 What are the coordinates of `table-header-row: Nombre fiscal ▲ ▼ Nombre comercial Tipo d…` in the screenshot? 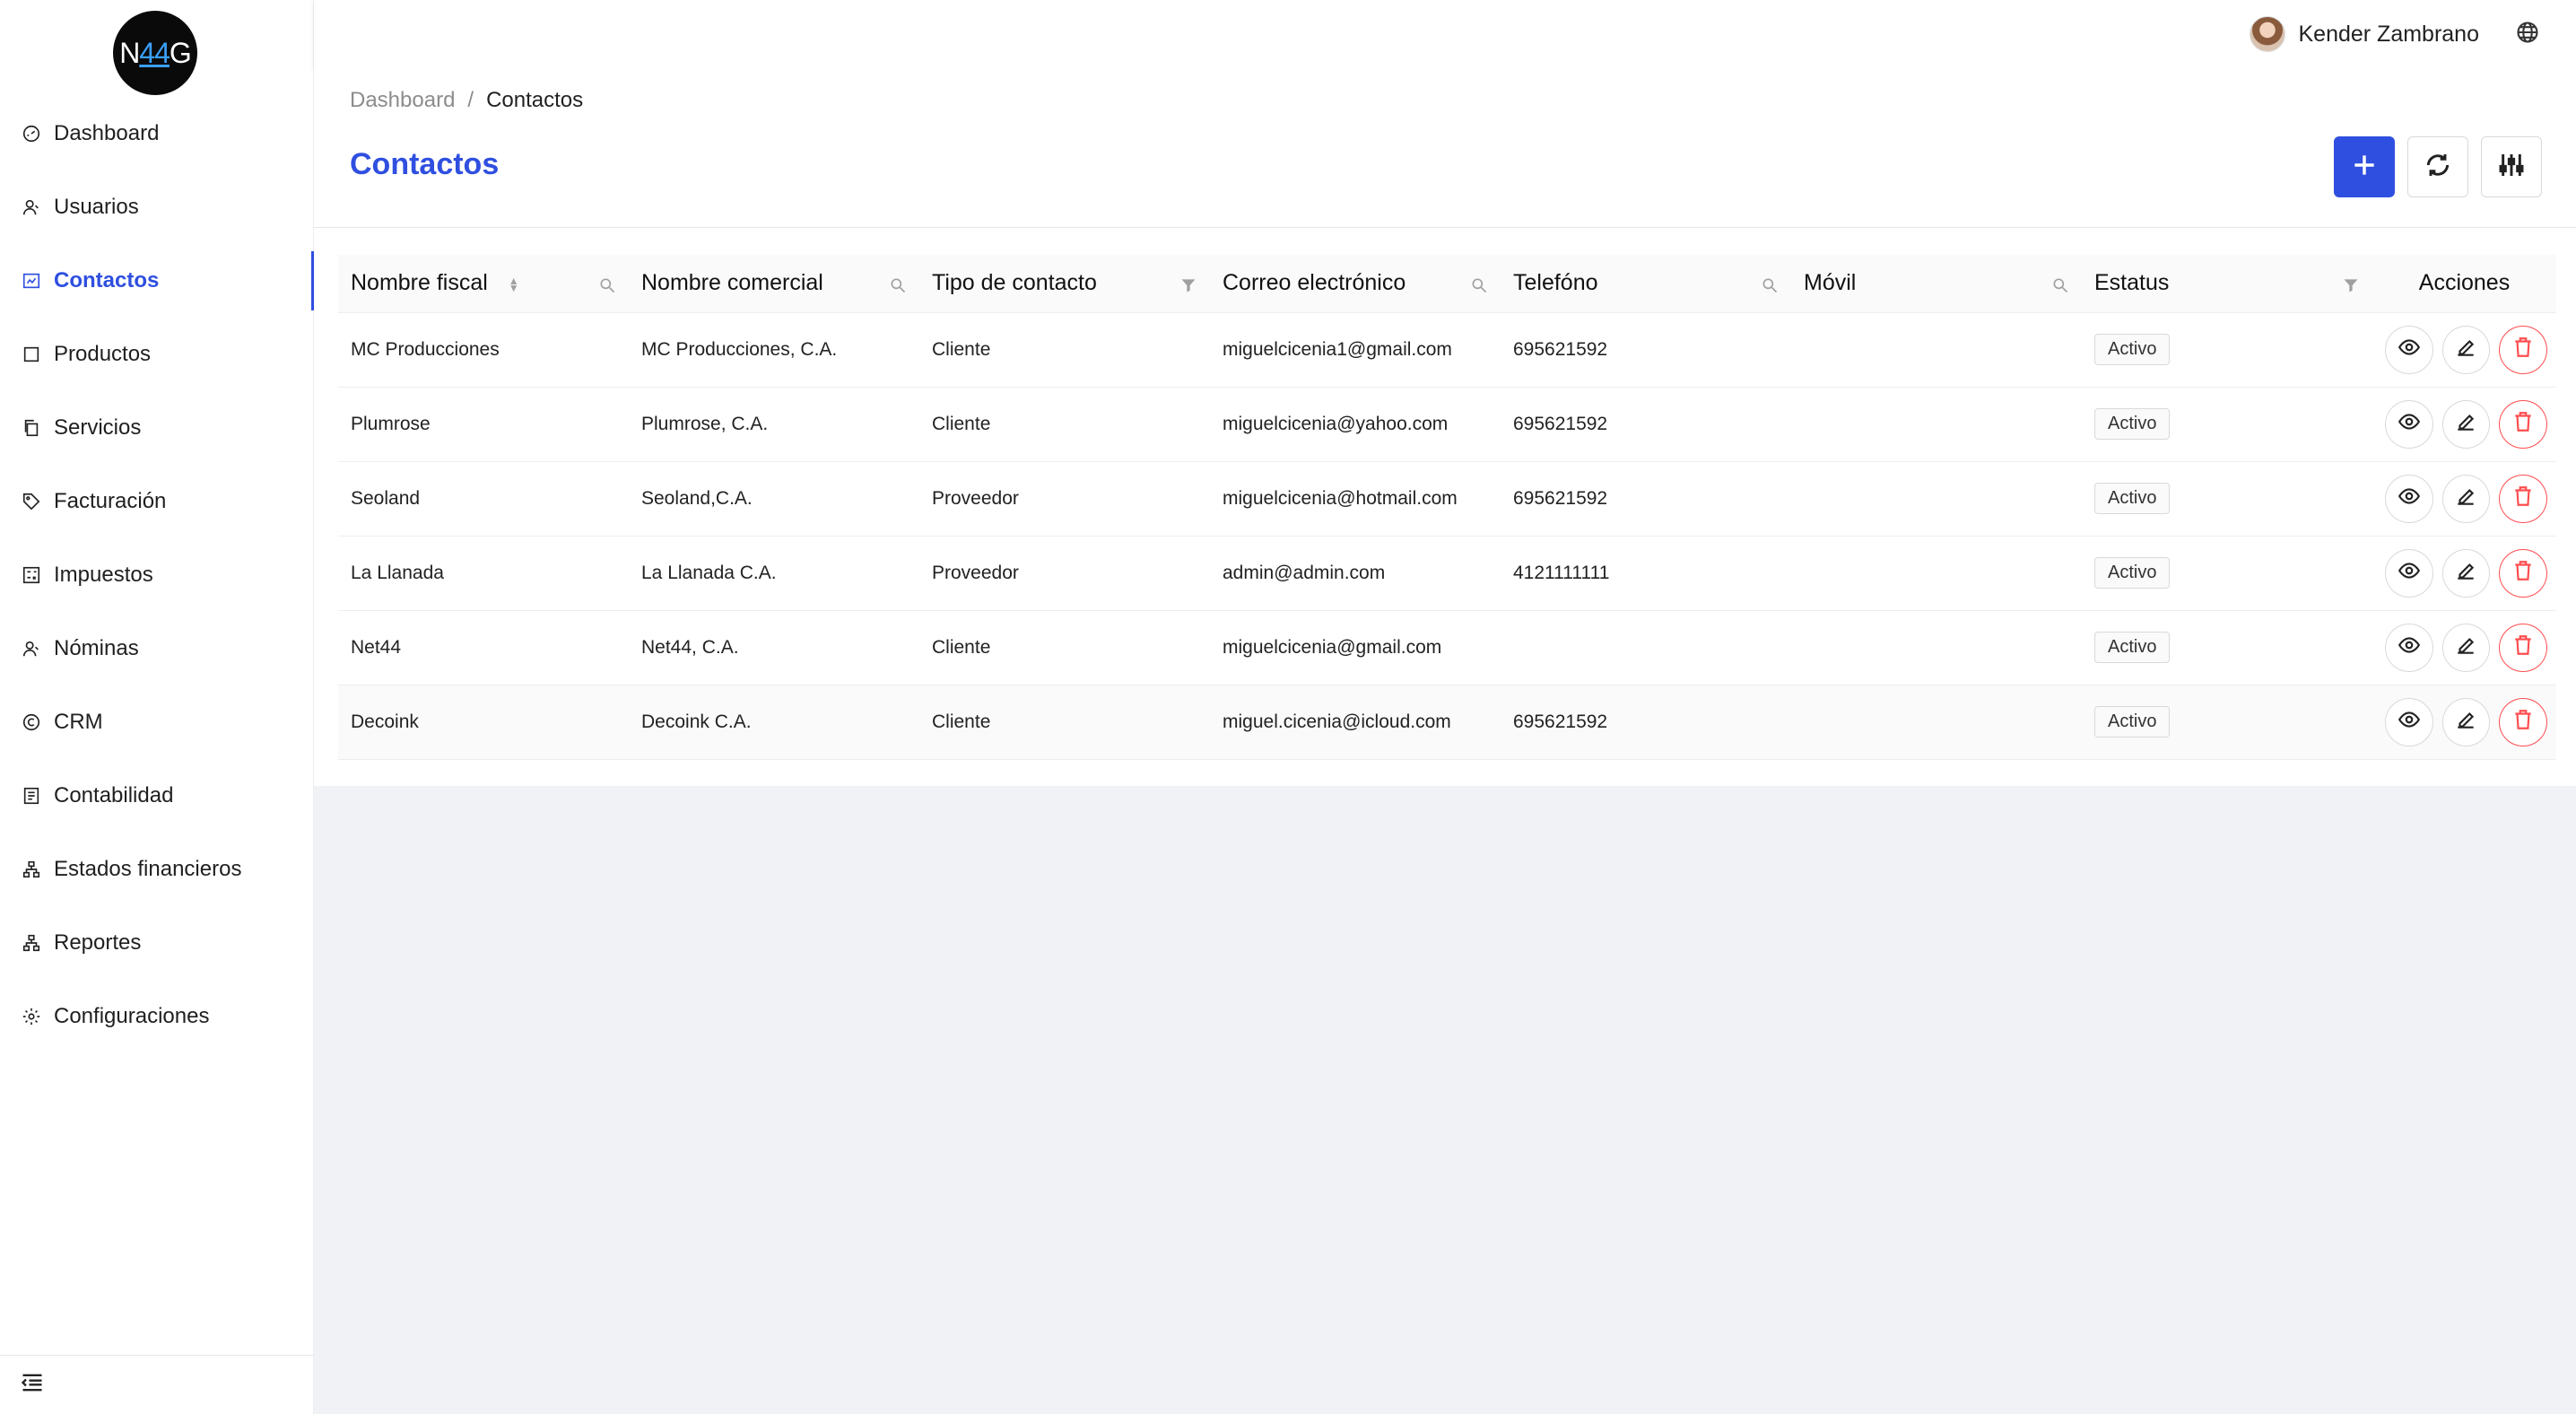 It's located at (1447, 284).